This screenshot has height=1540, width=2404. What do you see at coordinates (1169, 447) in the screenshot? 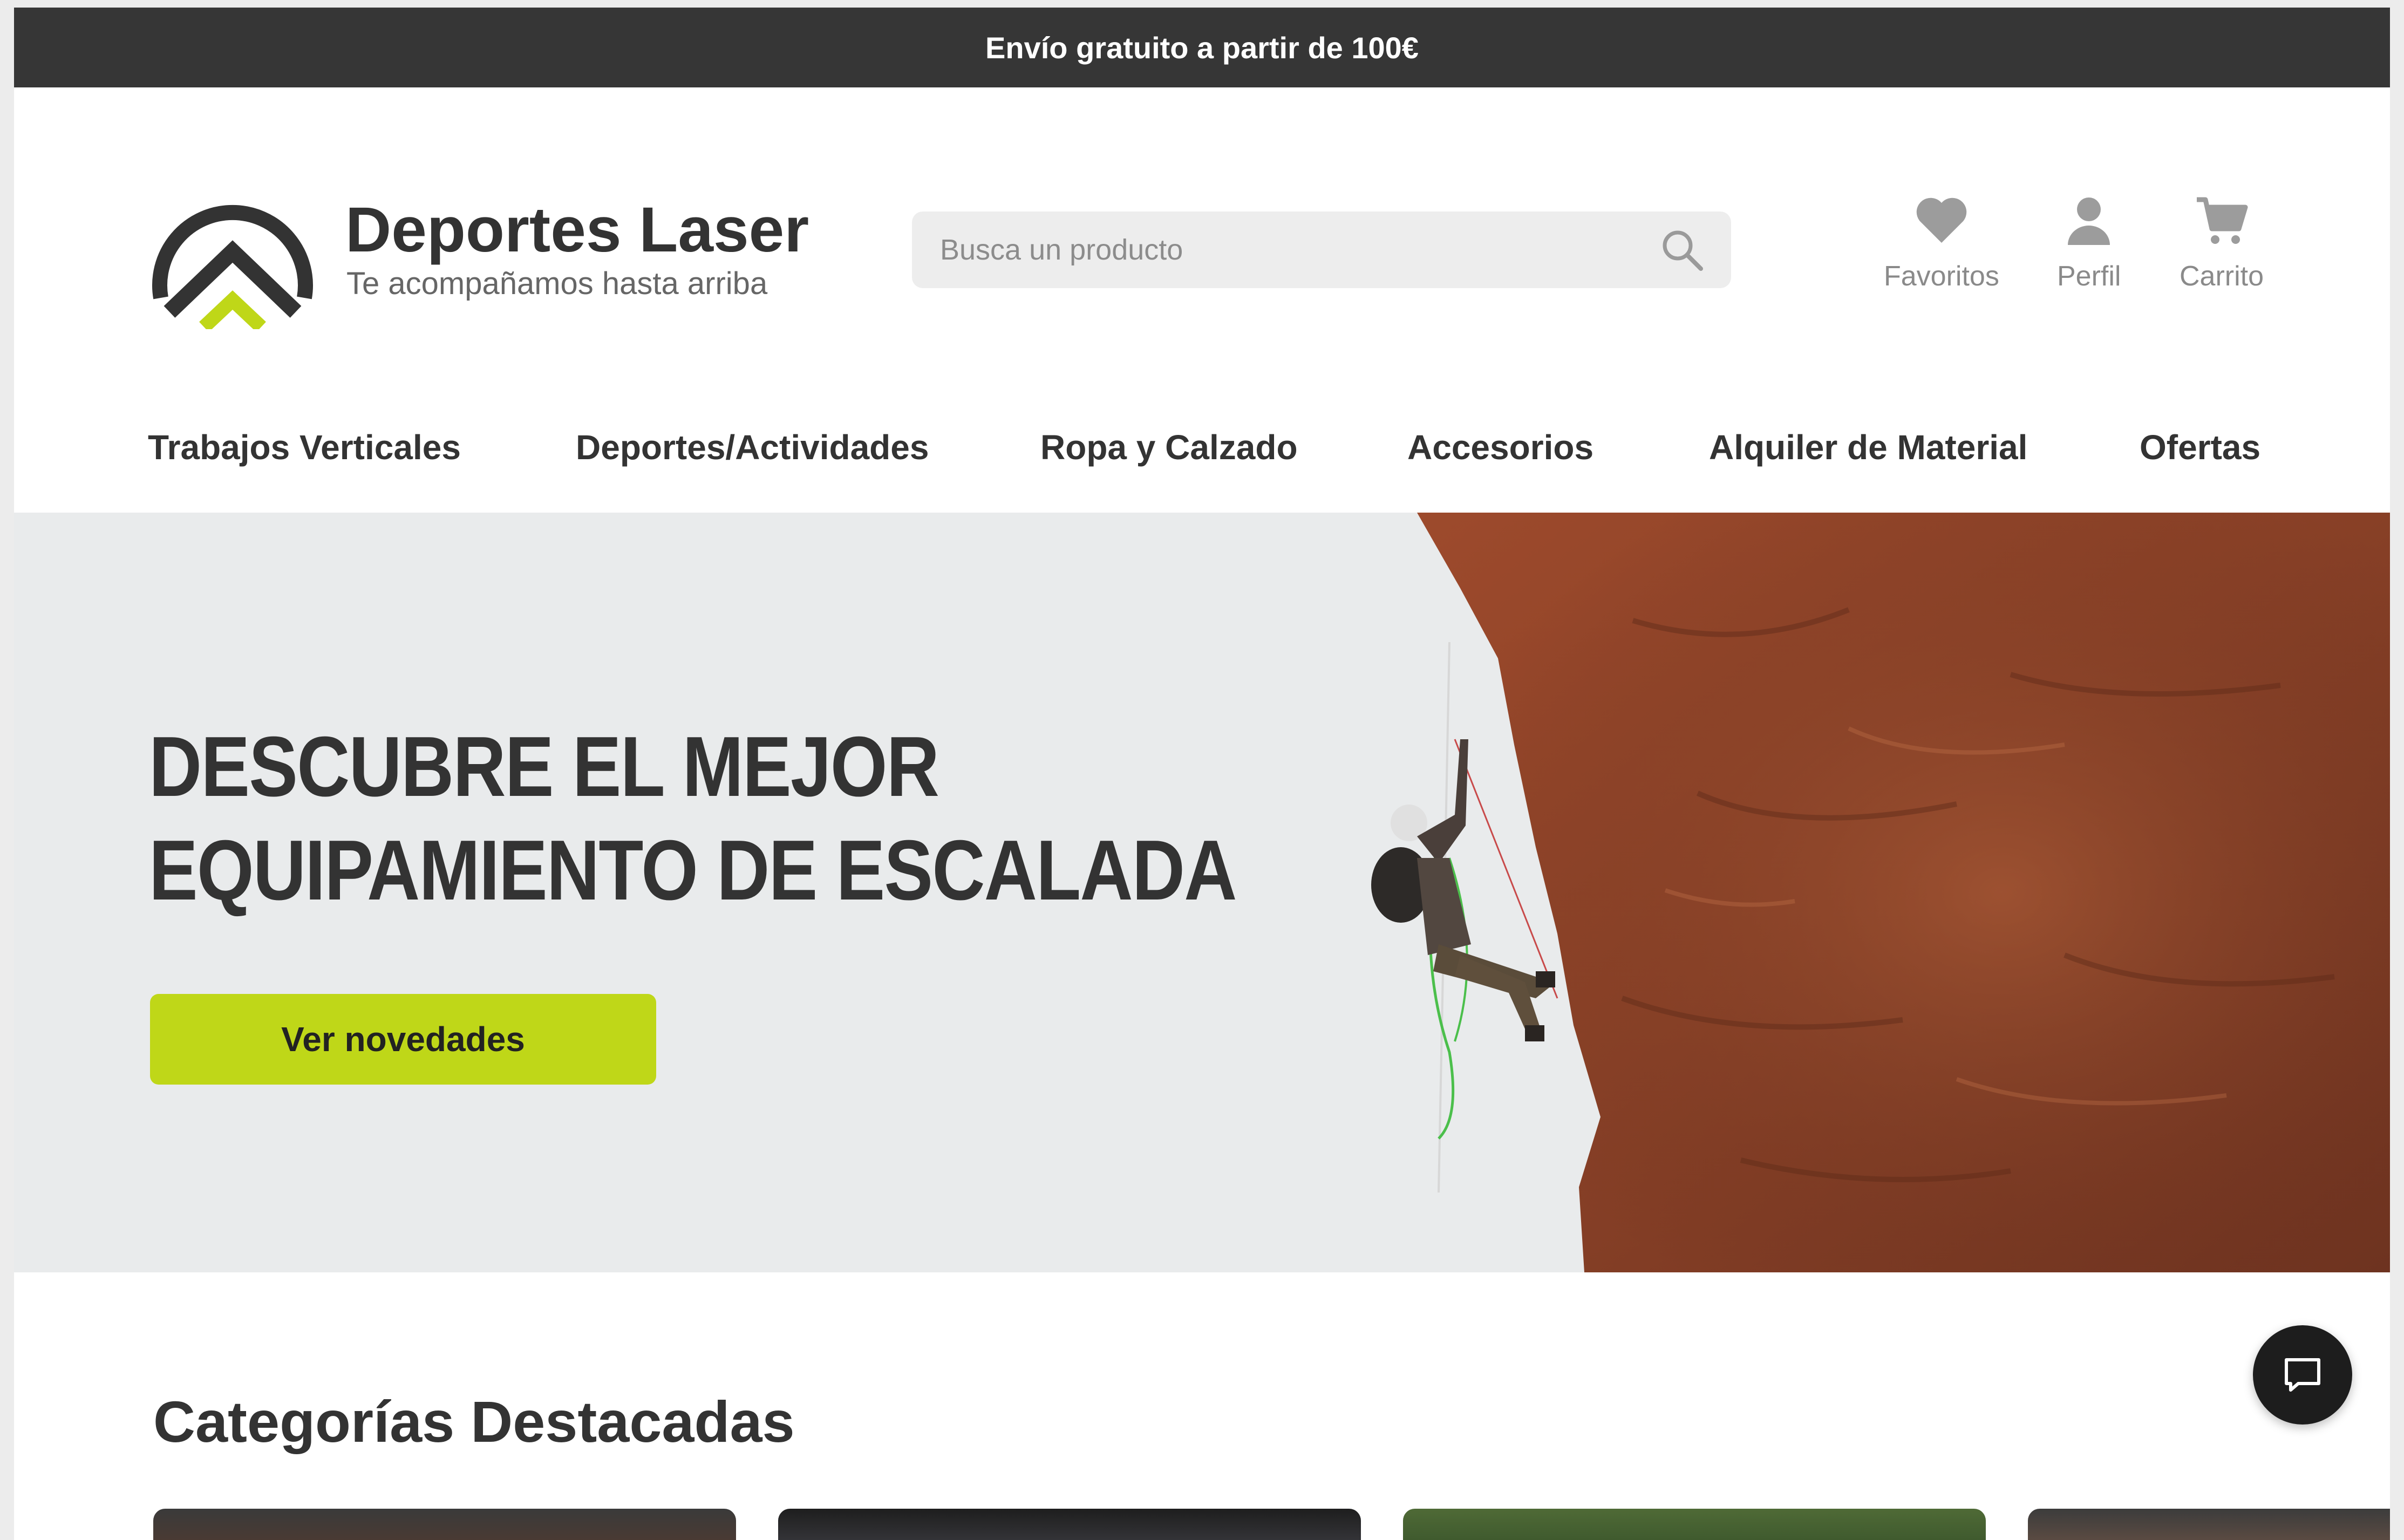
I see `nav-item-ropa-calzado: Ropa y Calzado` at bounding box center [1169, 447].